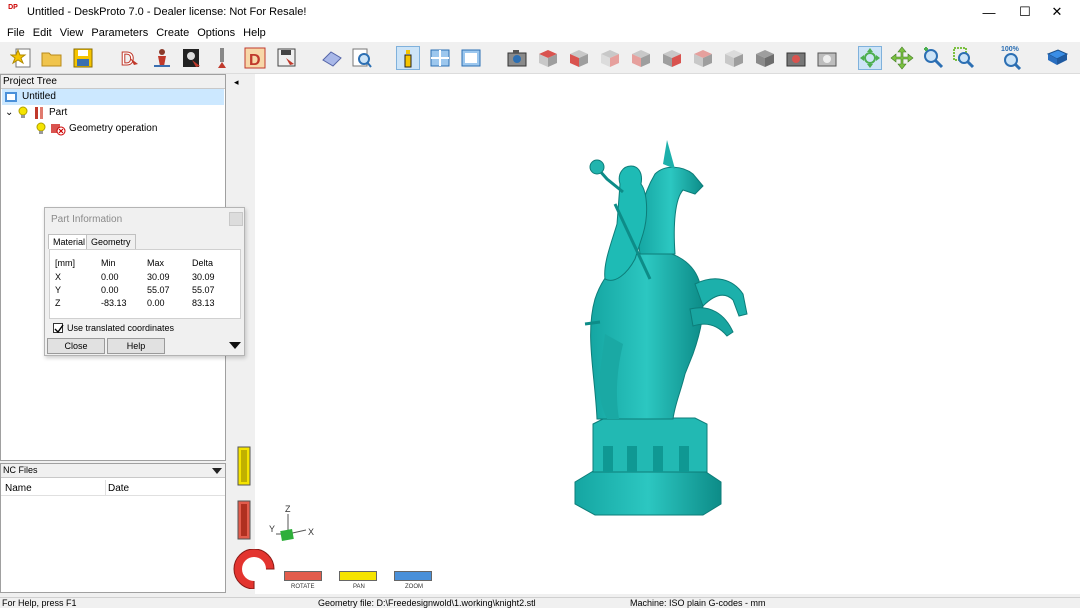 This screenshot has width=1080, height=608. What do you see at coordinates (58, 290) in the screenshot?
I see `table-cell: Y` at bounding box center [58, 290].